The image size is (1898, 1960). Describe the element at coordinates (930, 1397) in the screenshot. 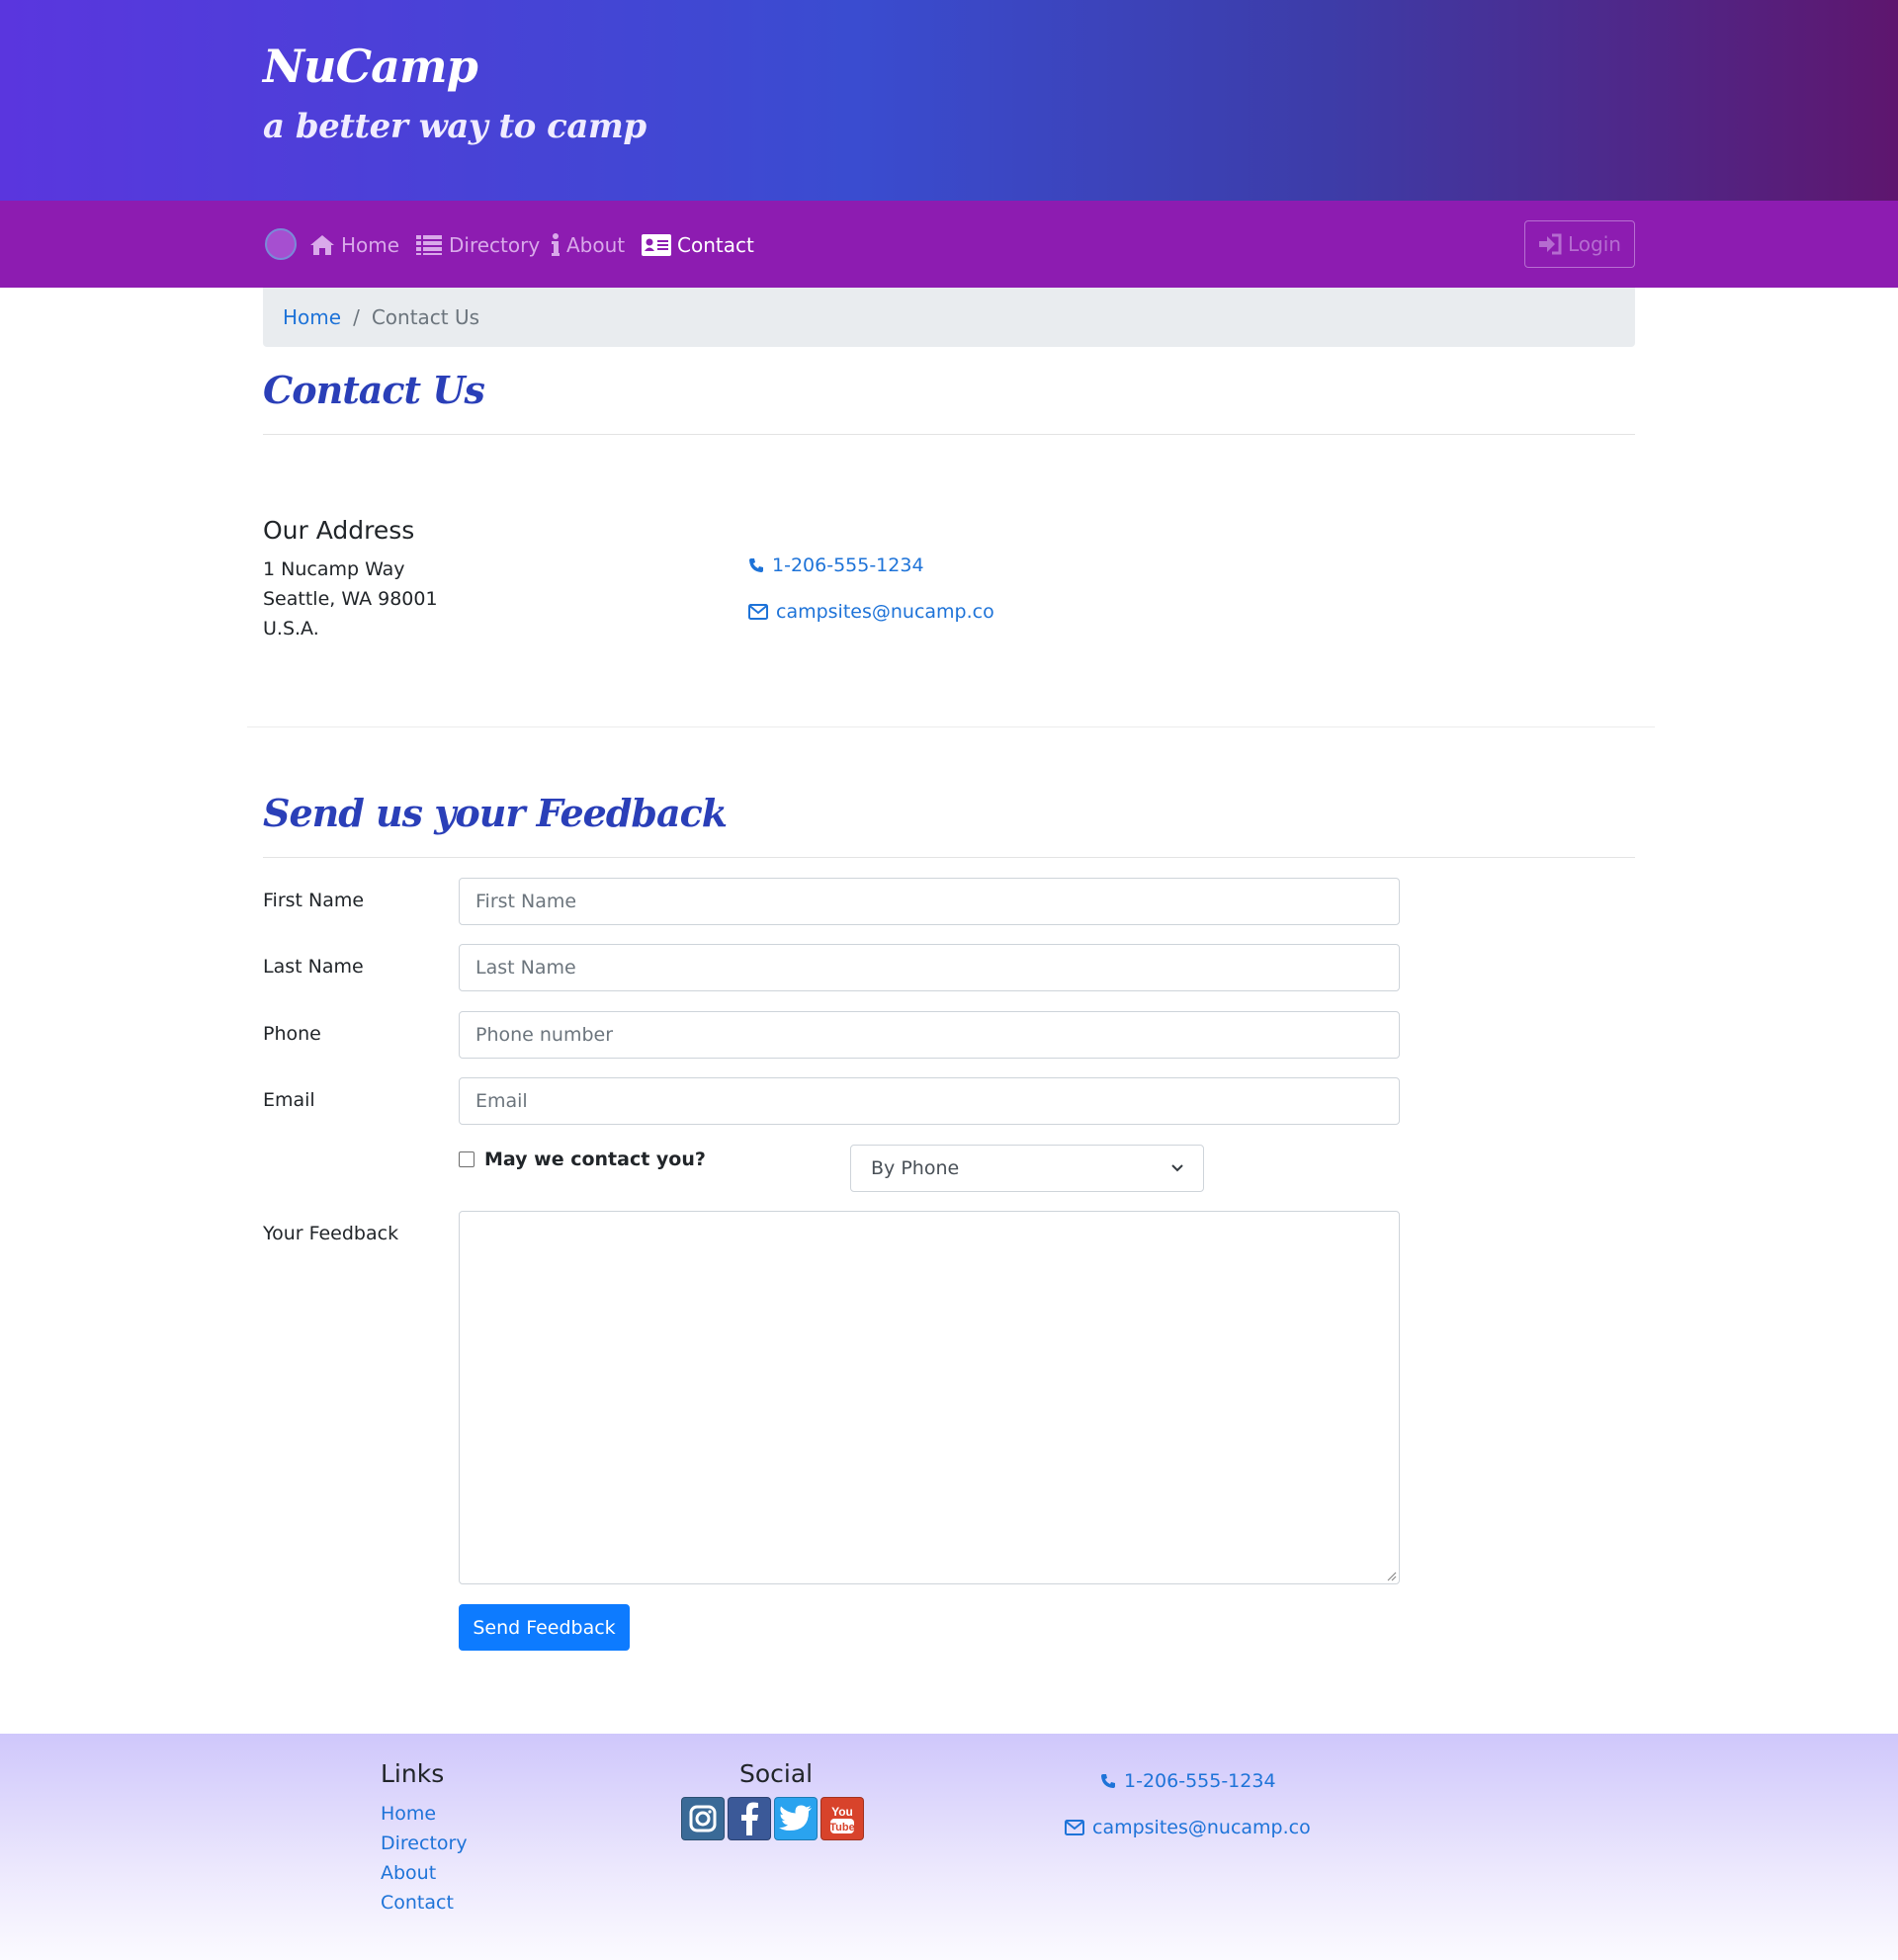

I see `feedback-textarea` at that location.